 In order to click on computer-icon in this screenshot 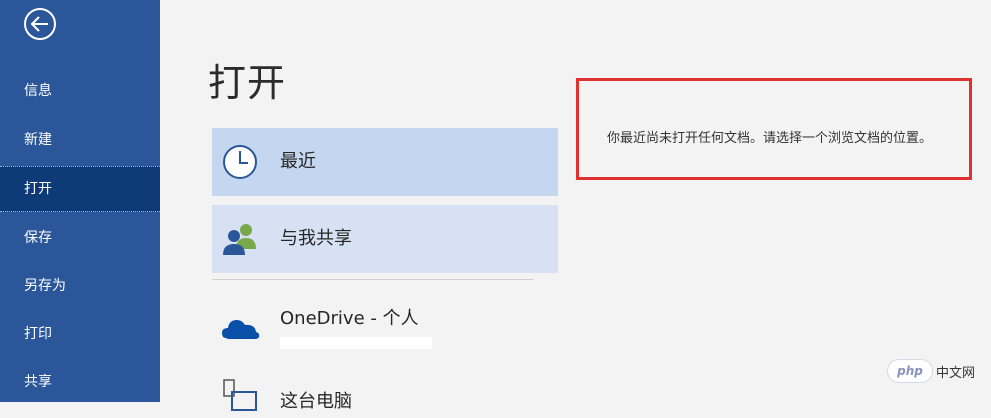, I will do `click(240, 395)`.